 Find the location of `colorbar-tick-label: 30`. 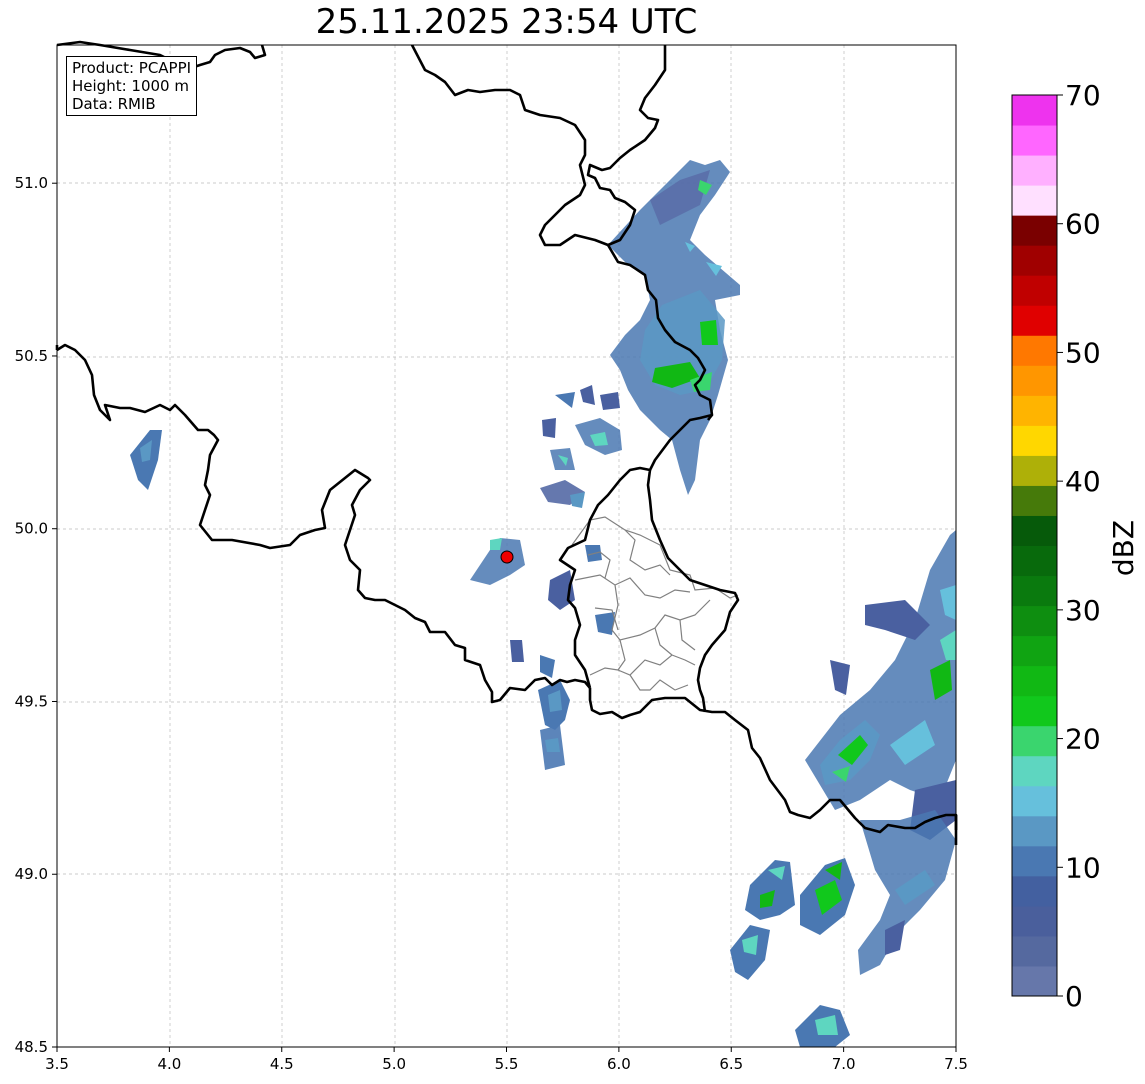

colorbar-tick-label: 30 is located at coordinates (1083, 610).